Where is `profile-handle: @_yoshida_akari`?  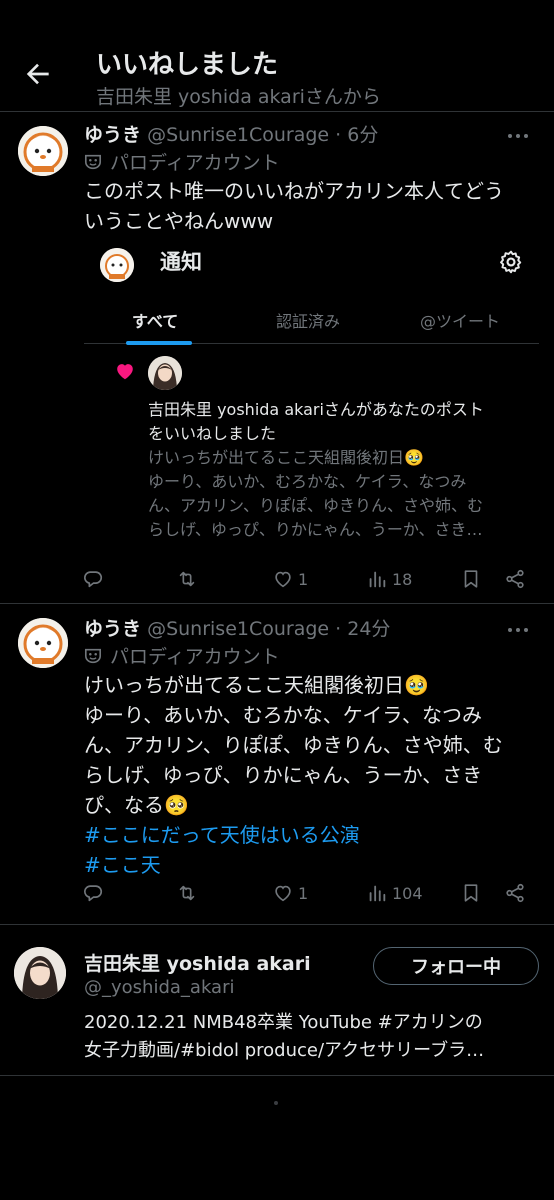
profile-handle: @_yoshida_akari is located at coordinates (159, 987).